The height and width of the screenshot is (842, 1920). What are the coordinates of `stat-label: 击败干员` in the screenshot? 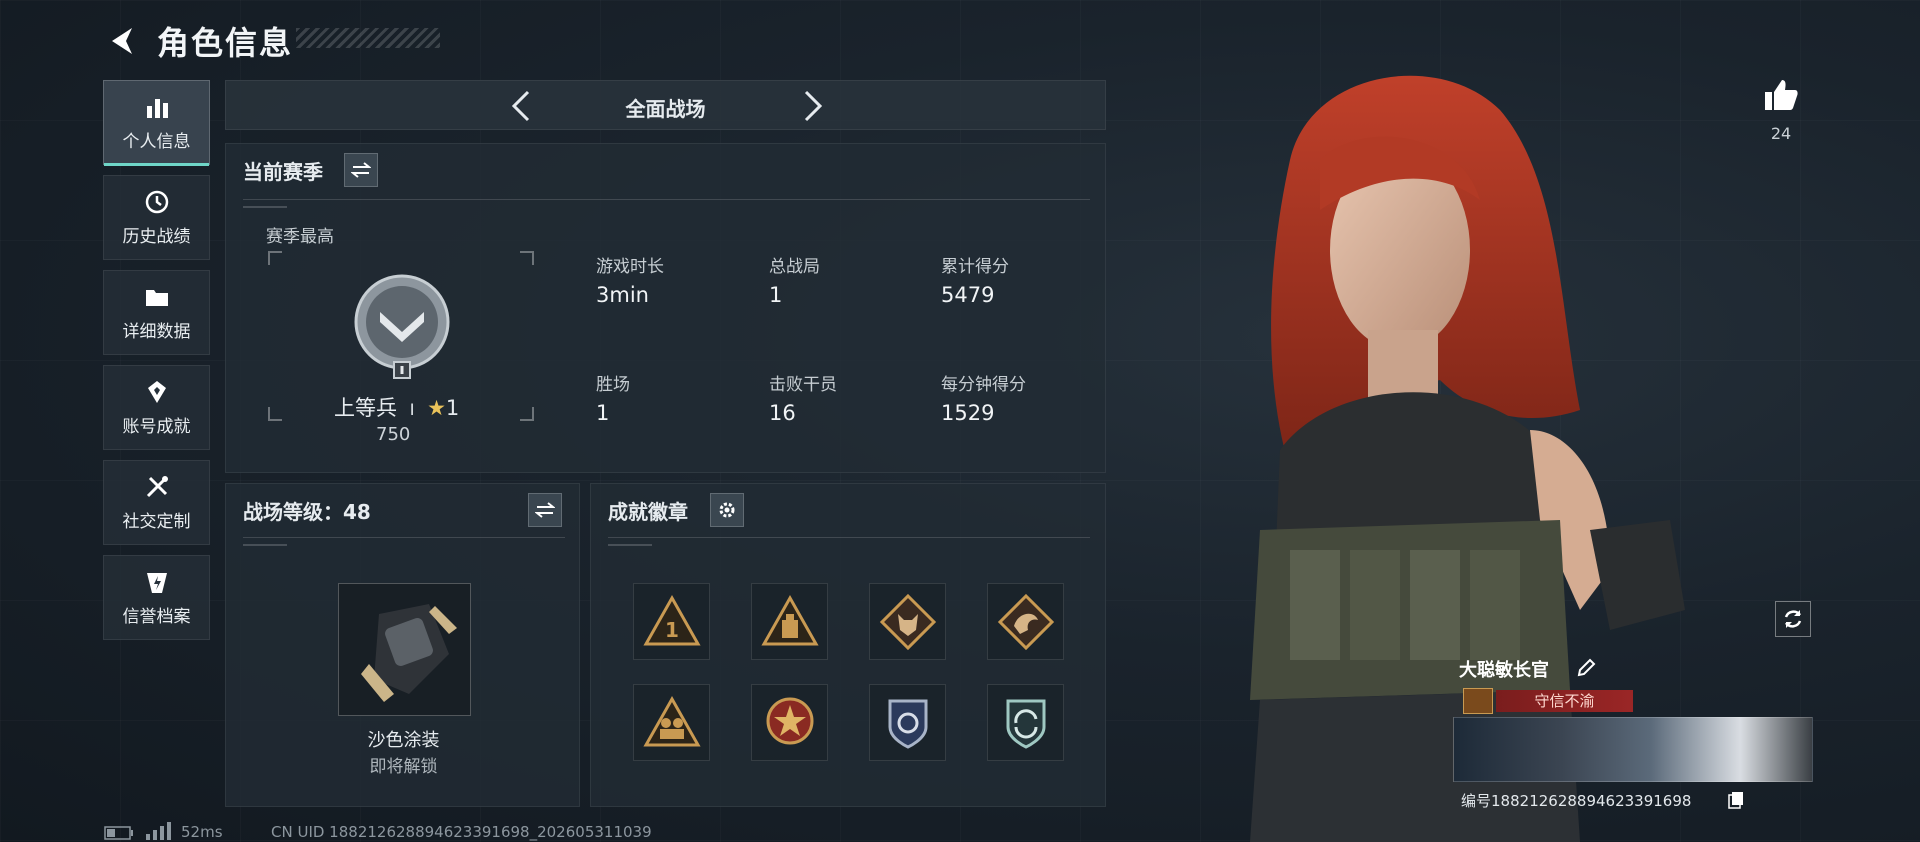 It's located at (803, 385).